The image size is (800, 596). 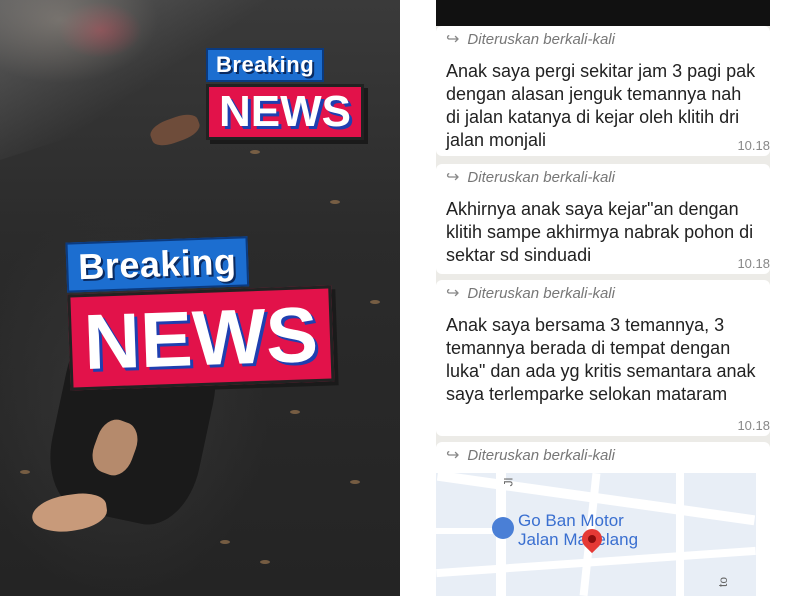 I want to click on place-name: Go Ban Motor, so click(x=571, y=520).